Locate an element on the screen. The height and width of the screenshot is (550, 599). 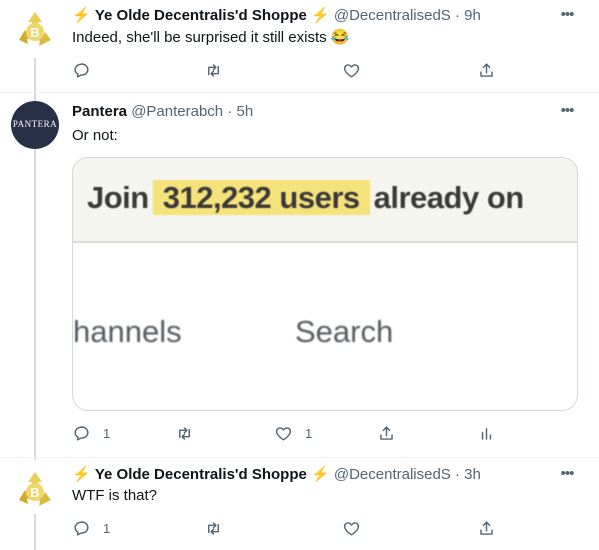
timestamp: 9h is located at coordinates (472, 15).